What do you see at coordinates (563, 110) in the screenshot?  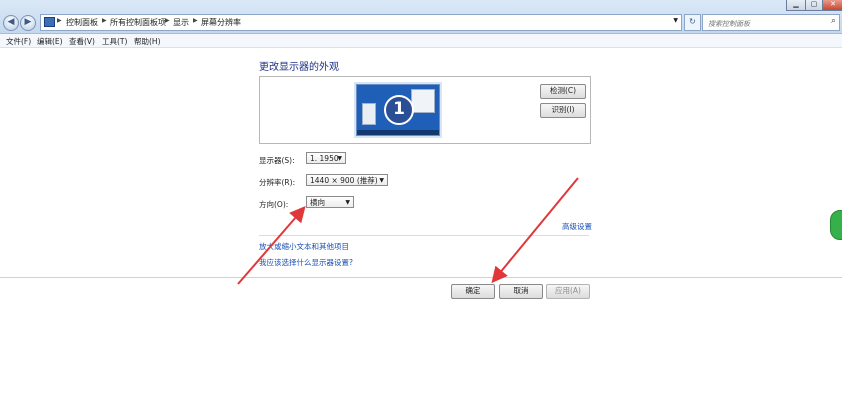 I see `identify-button: 识别(I)` at bounding box center [563, 110].